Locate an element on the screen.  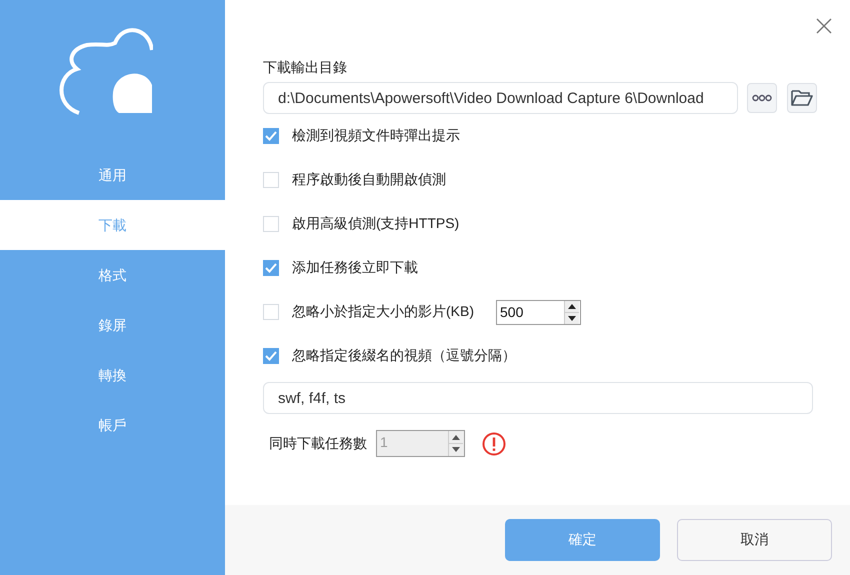
option-label: 程序啟動後自動開啟偵測 is located at coordinates (369, 180).